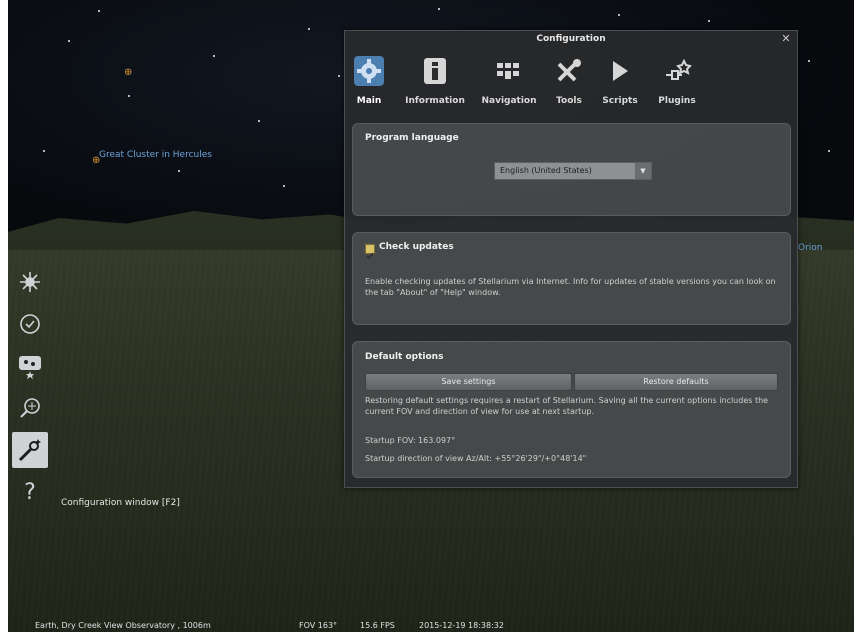  I want to click on default-options-title: Default options, so click(404, 357).